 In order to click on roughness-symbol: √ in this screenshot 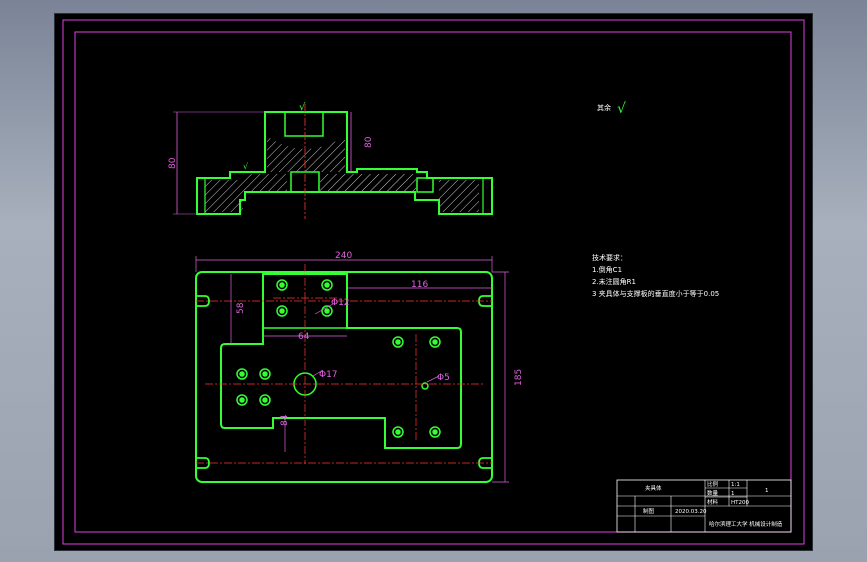, I will do `click(621, 109)`.